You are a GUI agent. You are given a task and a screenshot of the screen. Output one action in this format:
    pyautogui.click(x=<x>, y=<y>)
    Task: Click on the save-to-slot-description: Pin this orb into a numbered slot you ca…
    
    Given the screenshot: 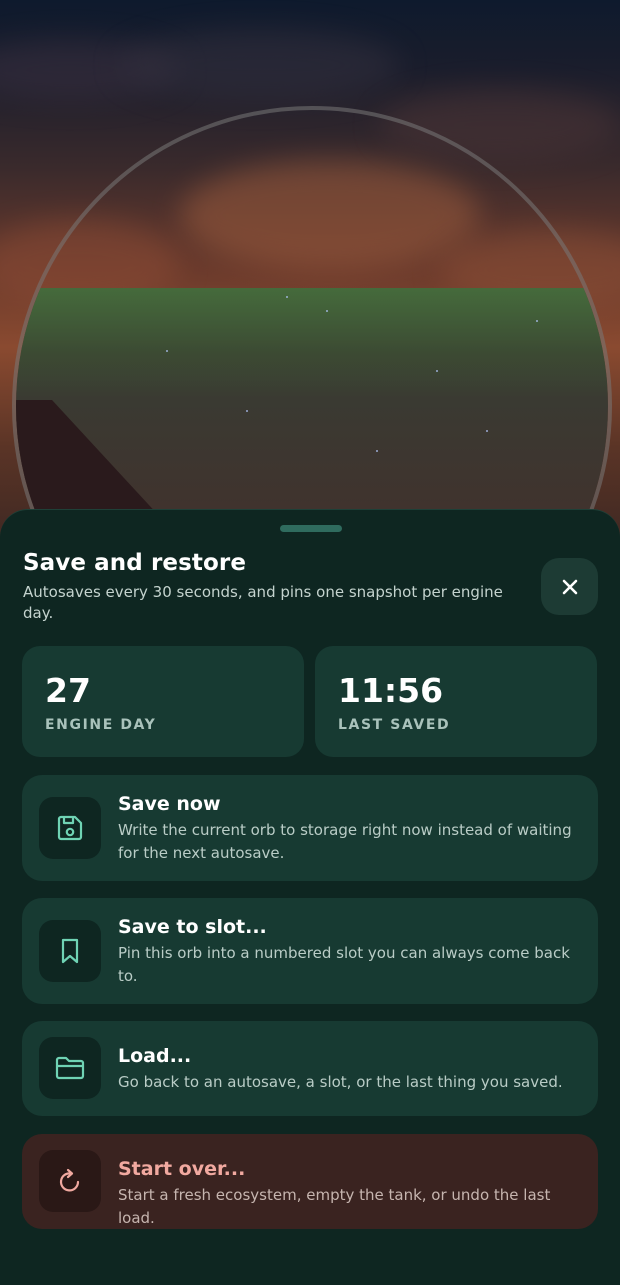 What is the action you would take?
    pyautogui.click(x=344, y=964)
    